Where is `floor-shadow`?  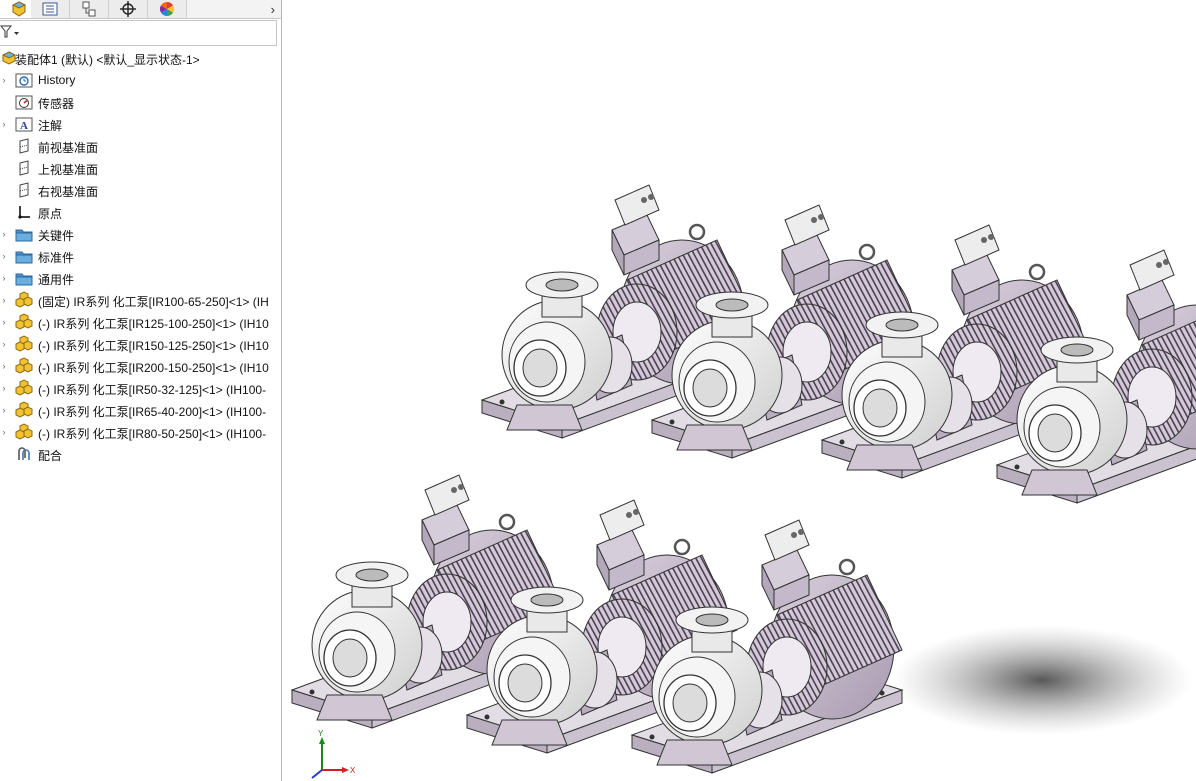 floor-shadow is located at coordinates (1042, 680).